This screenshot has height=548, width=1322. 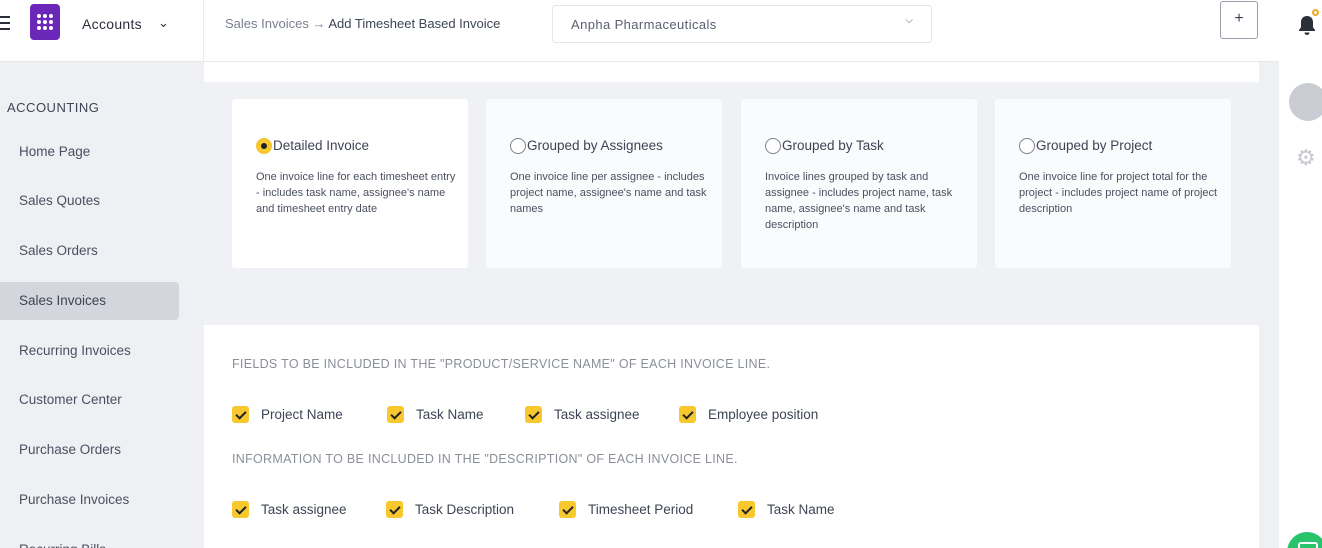 What do you see at coordinates (595, 145) in the screenshot?
I see `invoice-type-title: Grouped by Assignees` at bounding box center [595, 145].